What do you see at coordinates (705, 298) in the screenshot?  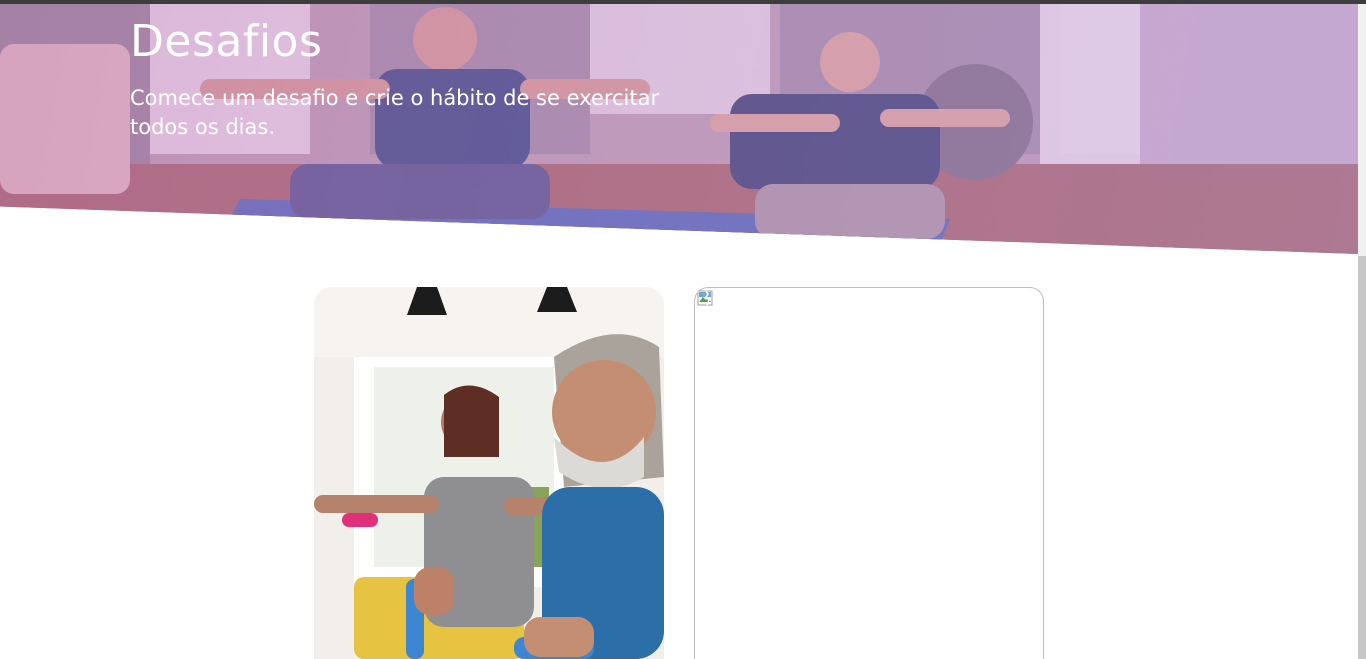 I see `broken-image-icon` at bounding box center [705, 298].